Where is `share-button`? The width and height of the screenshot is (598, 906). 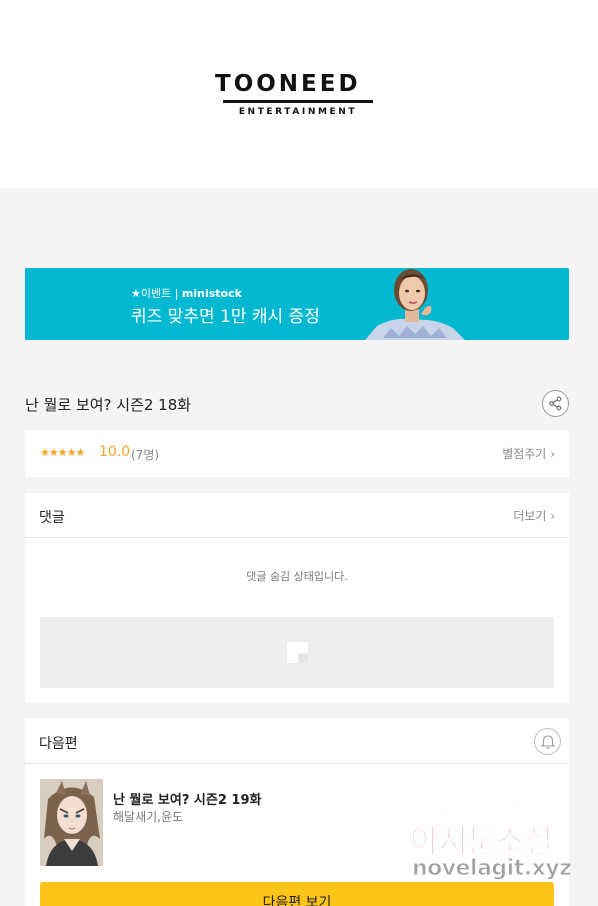 share-button is located at coordinates (555, 403).